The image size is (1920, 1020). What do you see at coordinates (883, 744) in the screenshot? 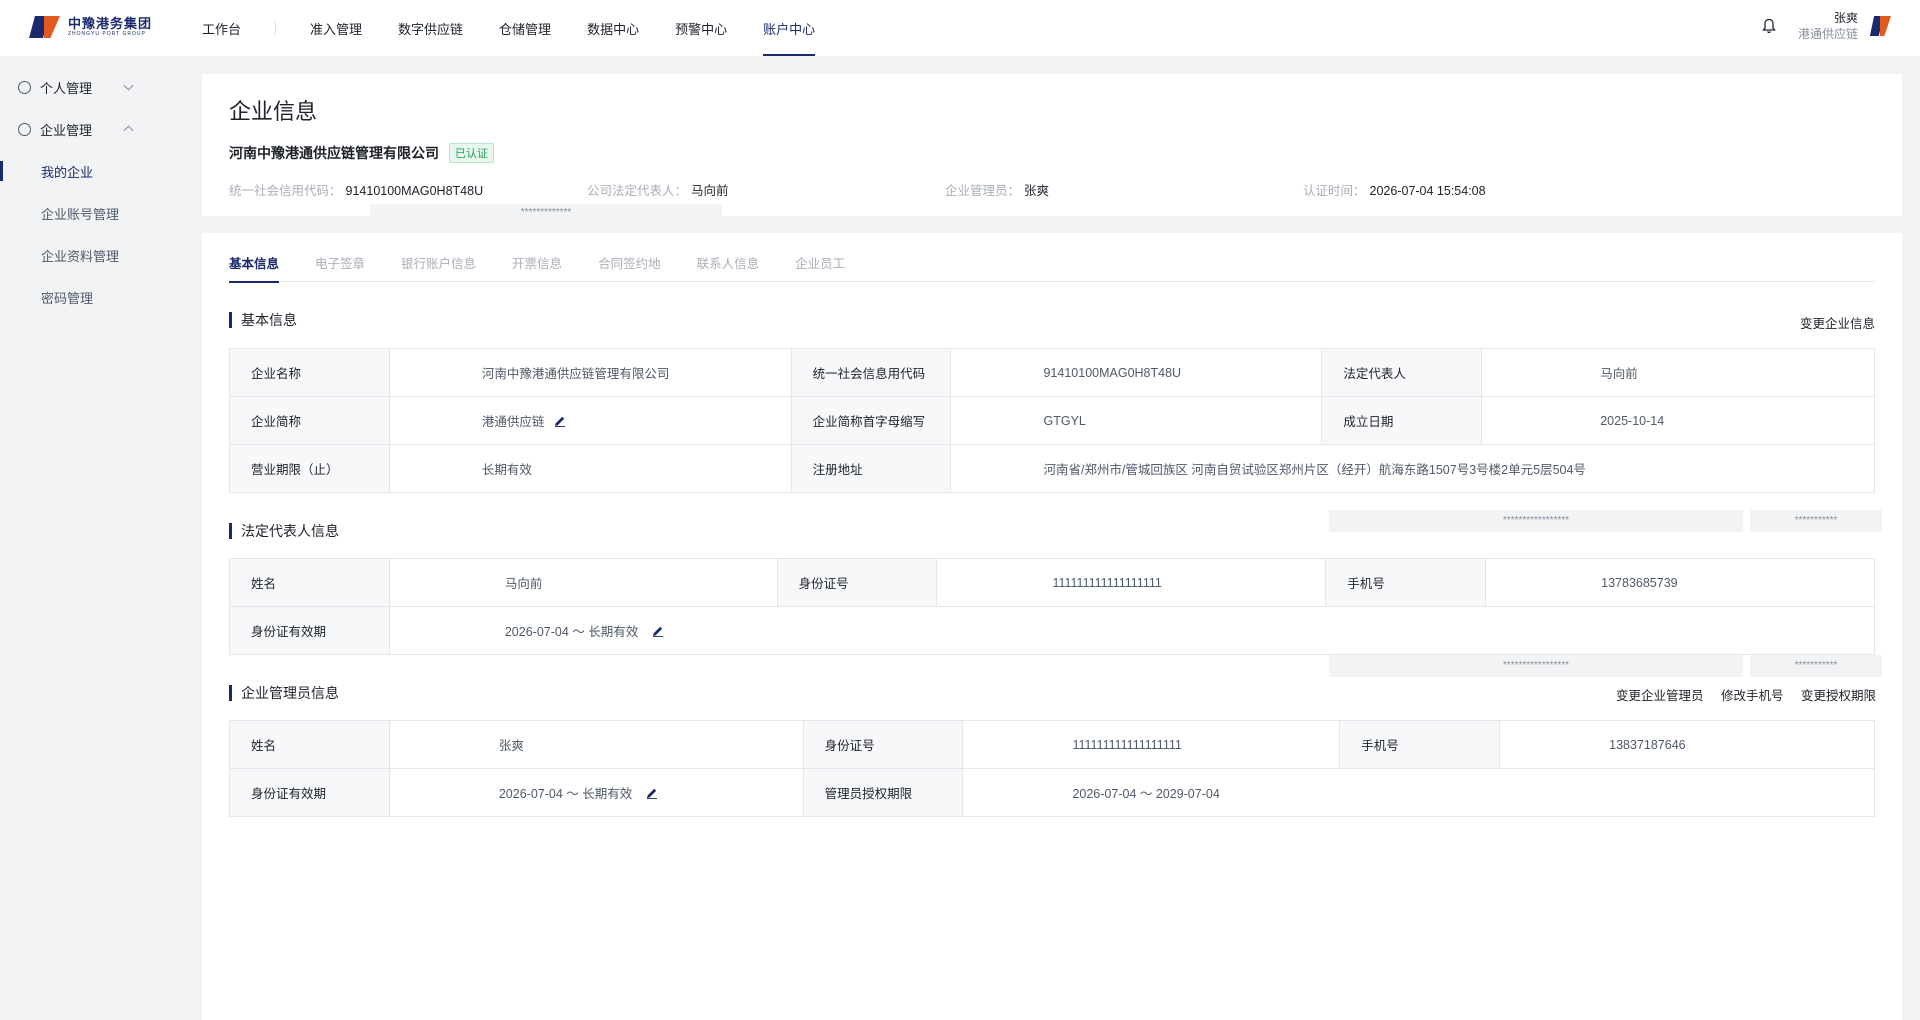
I see `label-admin-id: 身份证号` at bounding box center [883, 744].